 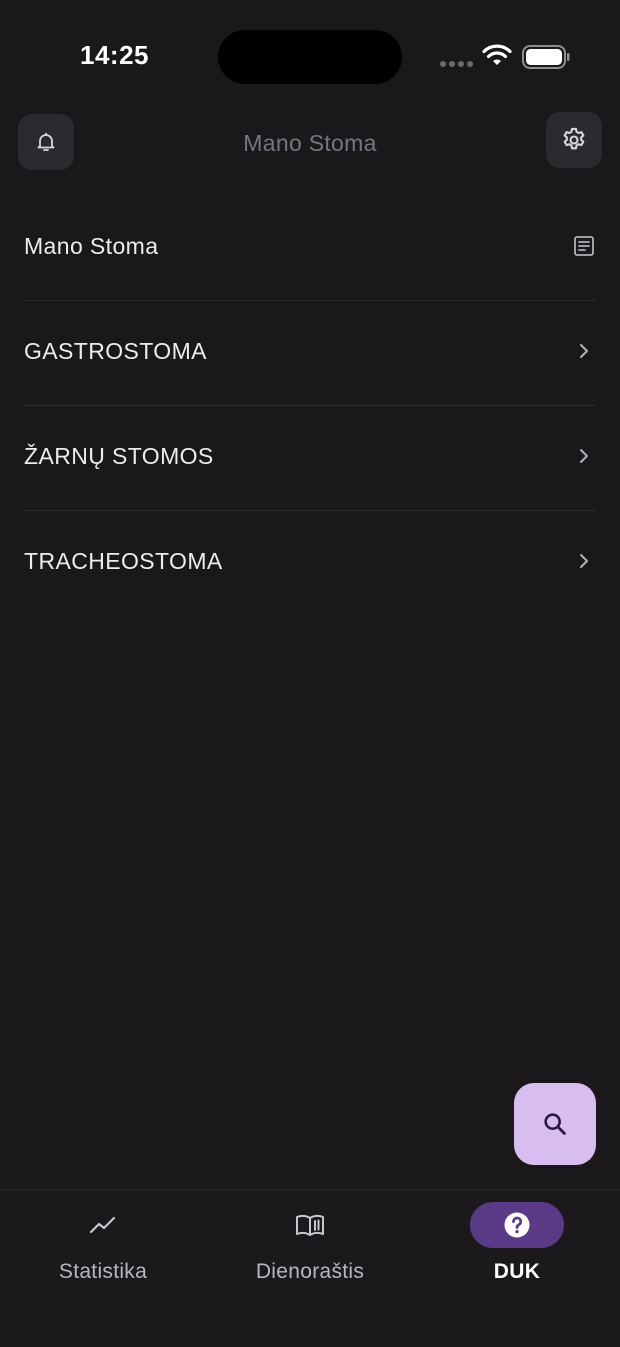 I want to click on gear-icon, so click(x=574, y=138).